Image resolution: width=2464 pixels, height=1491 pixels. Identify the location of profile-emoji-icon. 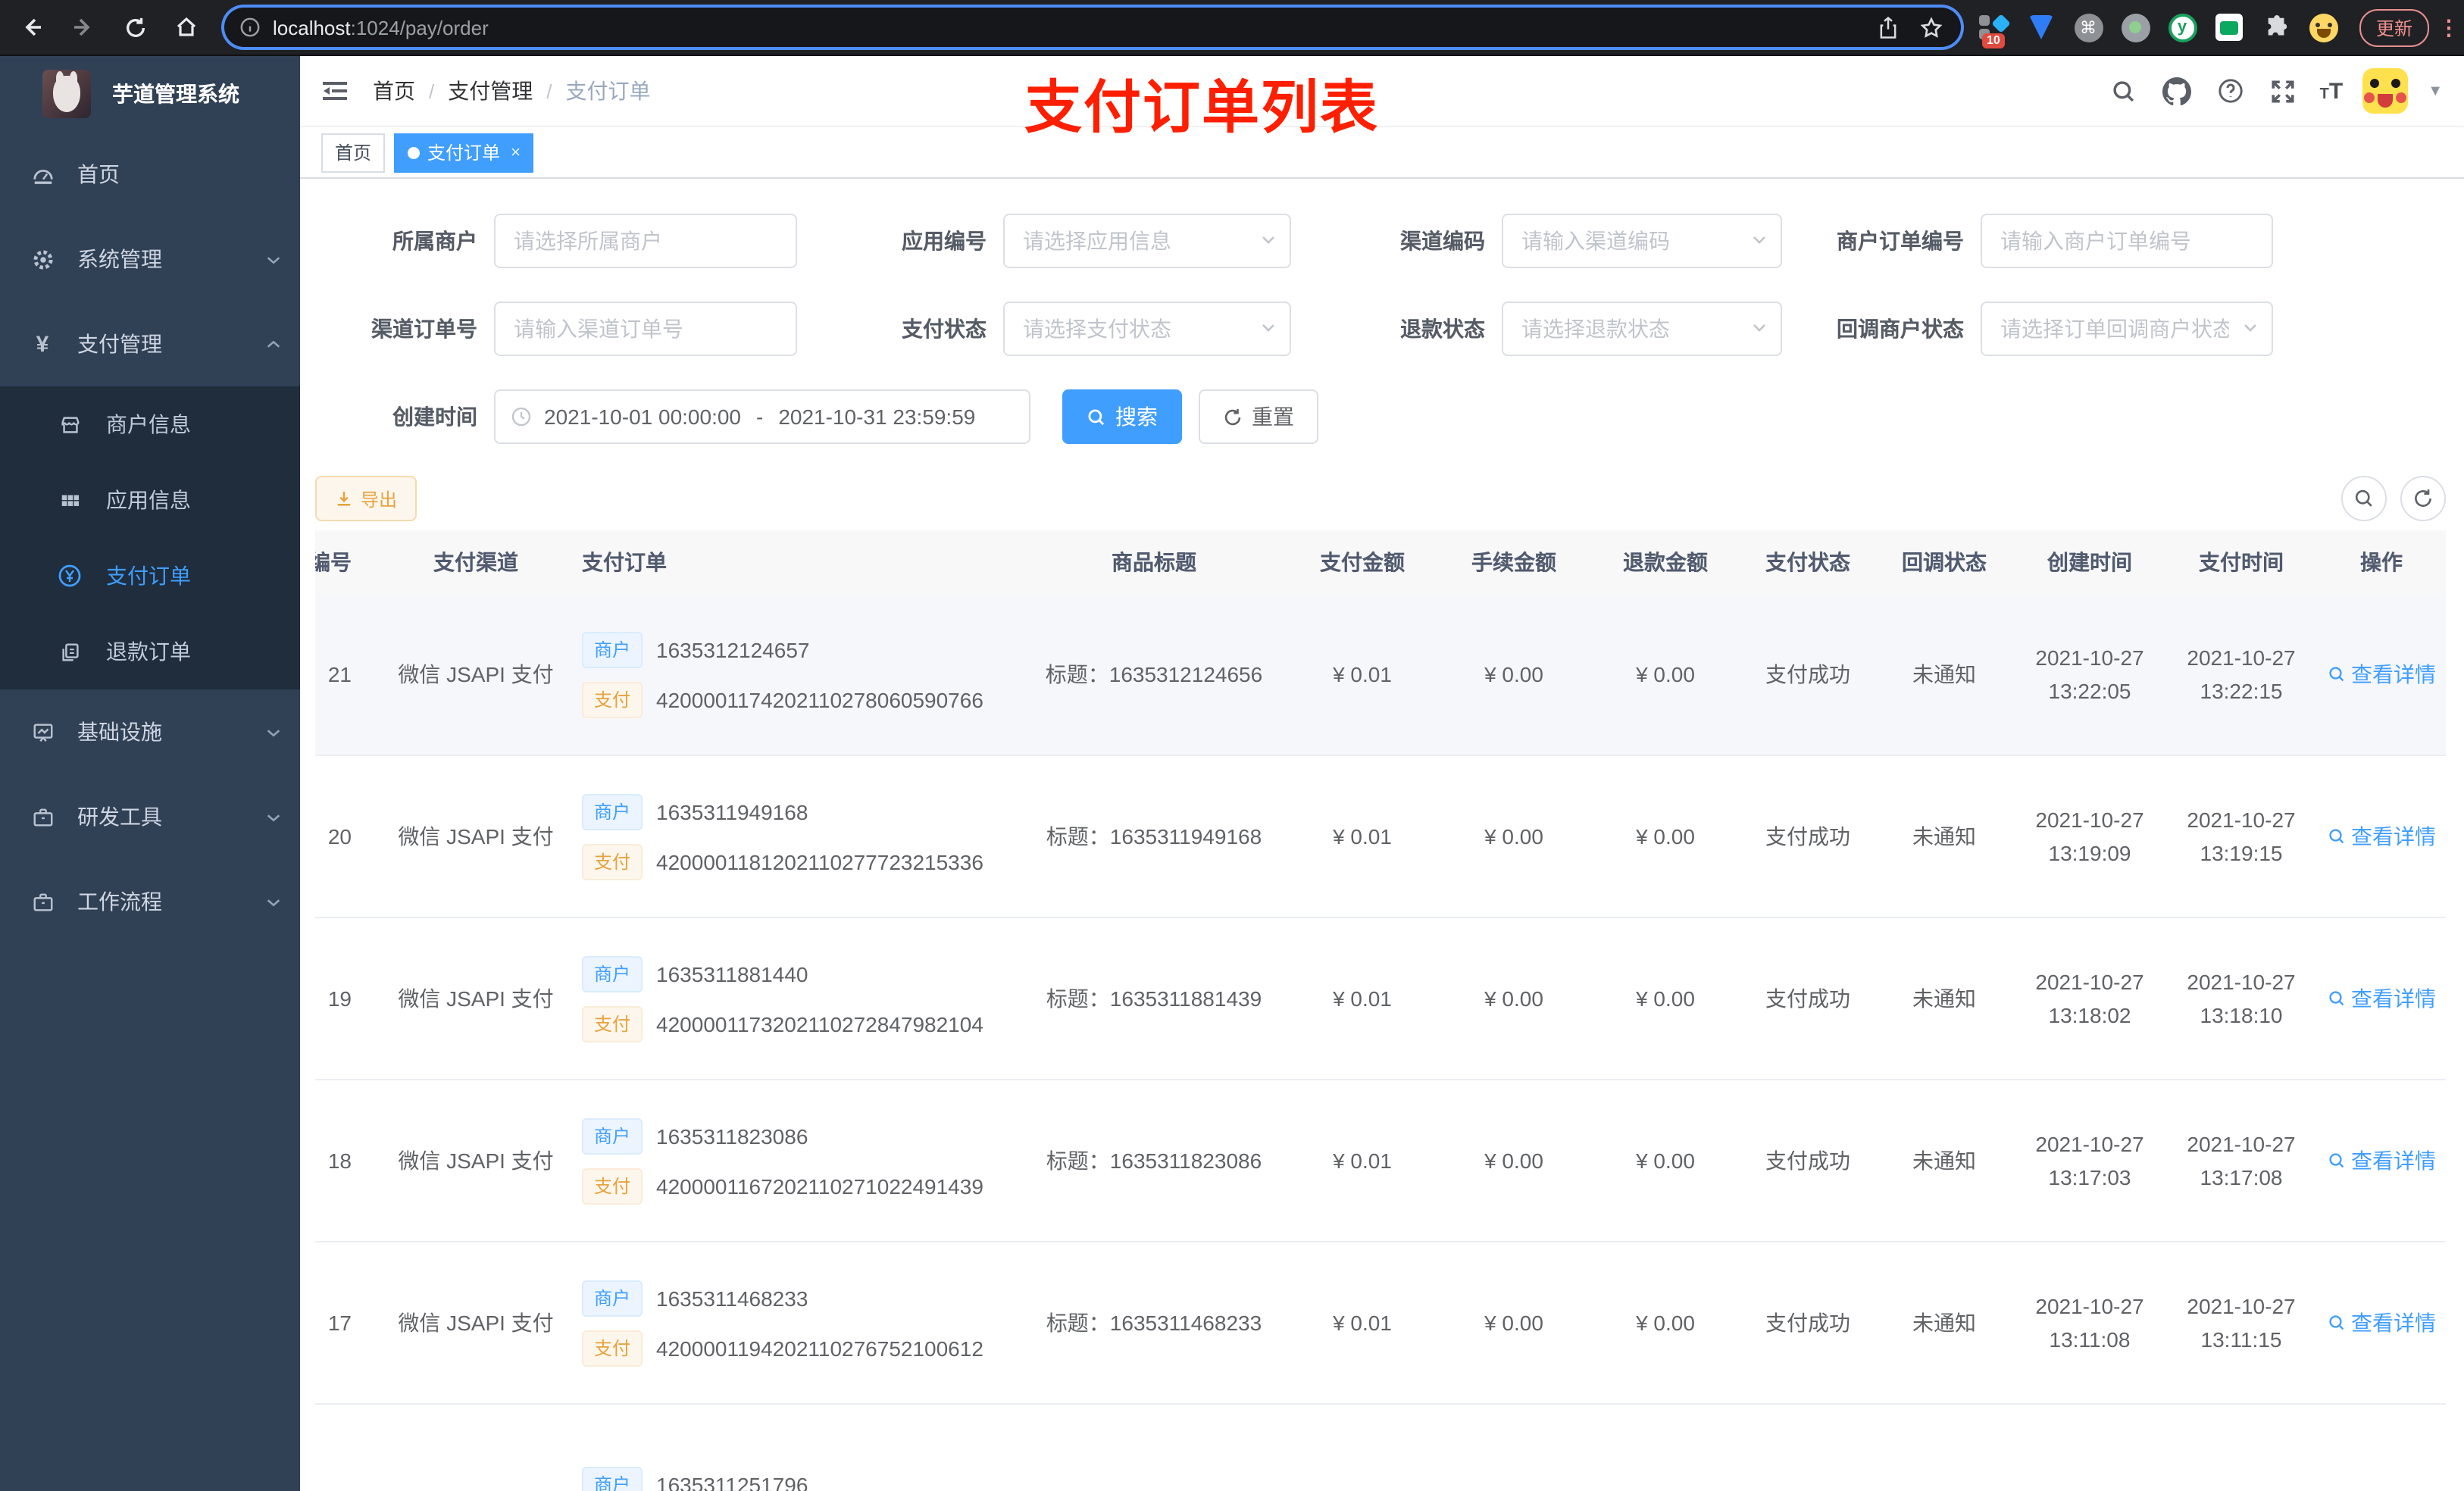
(2323, 27).